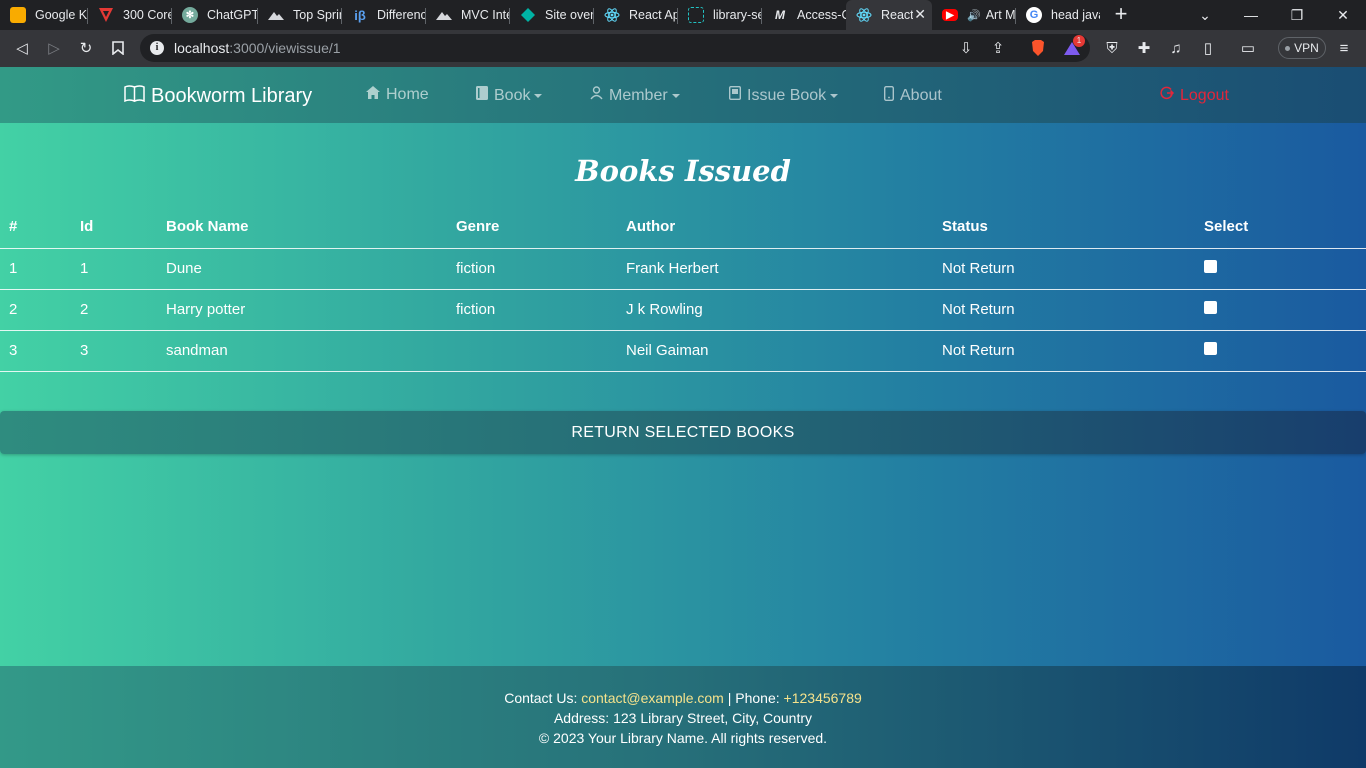 The height and width of the screenshot is (768, 1366). I want to click on nav-home-label: Home, so click(407, 94).